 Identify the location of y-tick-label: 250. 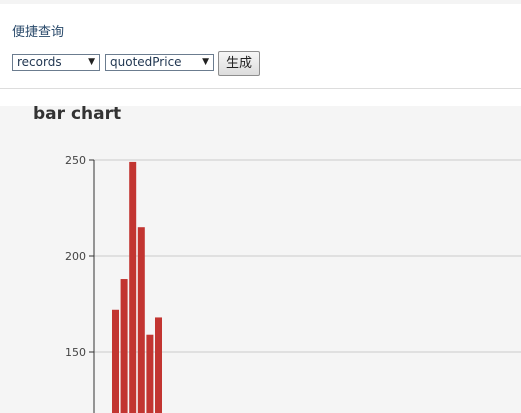
(75, 160).